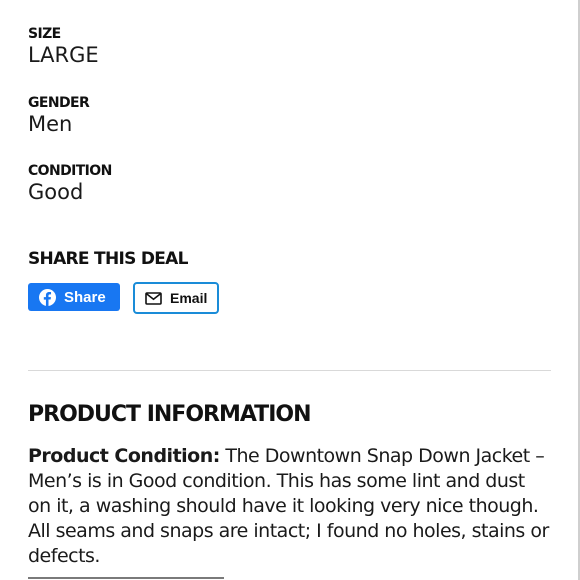  I want to click on attribute-value: Men, so click(50, 124).